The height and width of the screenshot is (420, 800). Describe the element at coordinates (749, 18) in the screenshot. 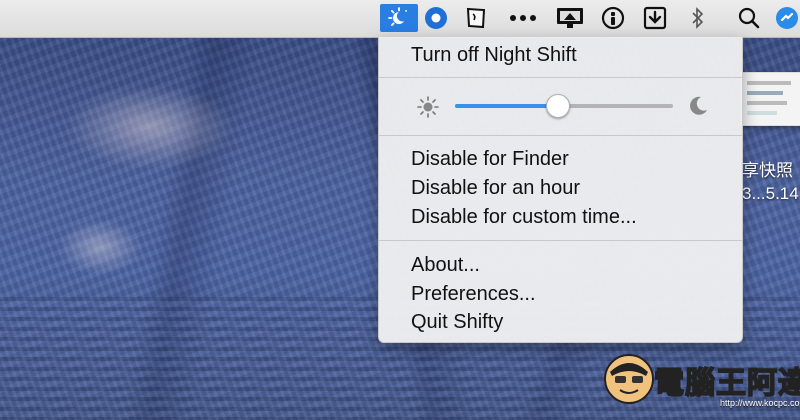

I see `search-icon` at that location.